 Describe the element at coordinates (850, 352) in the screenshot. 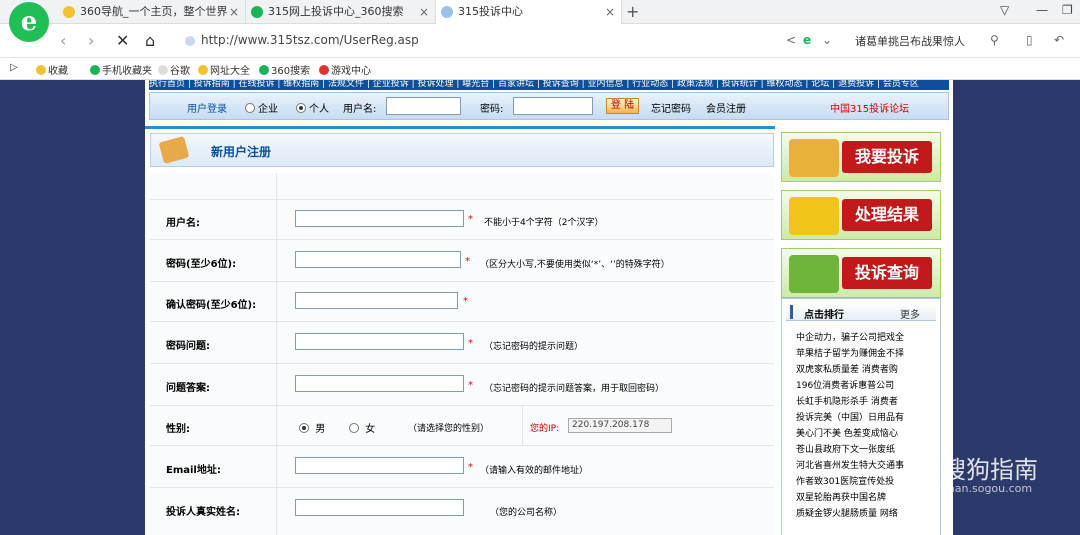

I see `ranking-item: 苹果桔子留学为赚佣金不择` at that location.